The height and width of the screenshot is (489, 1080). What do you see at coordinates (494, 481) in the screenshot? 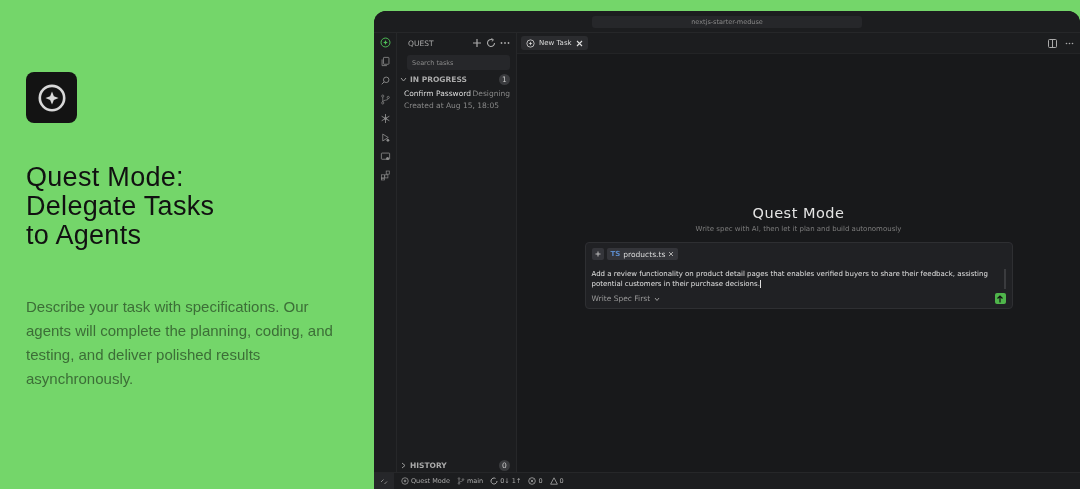
I see `sync-icon` at bounding box center [494, 481].